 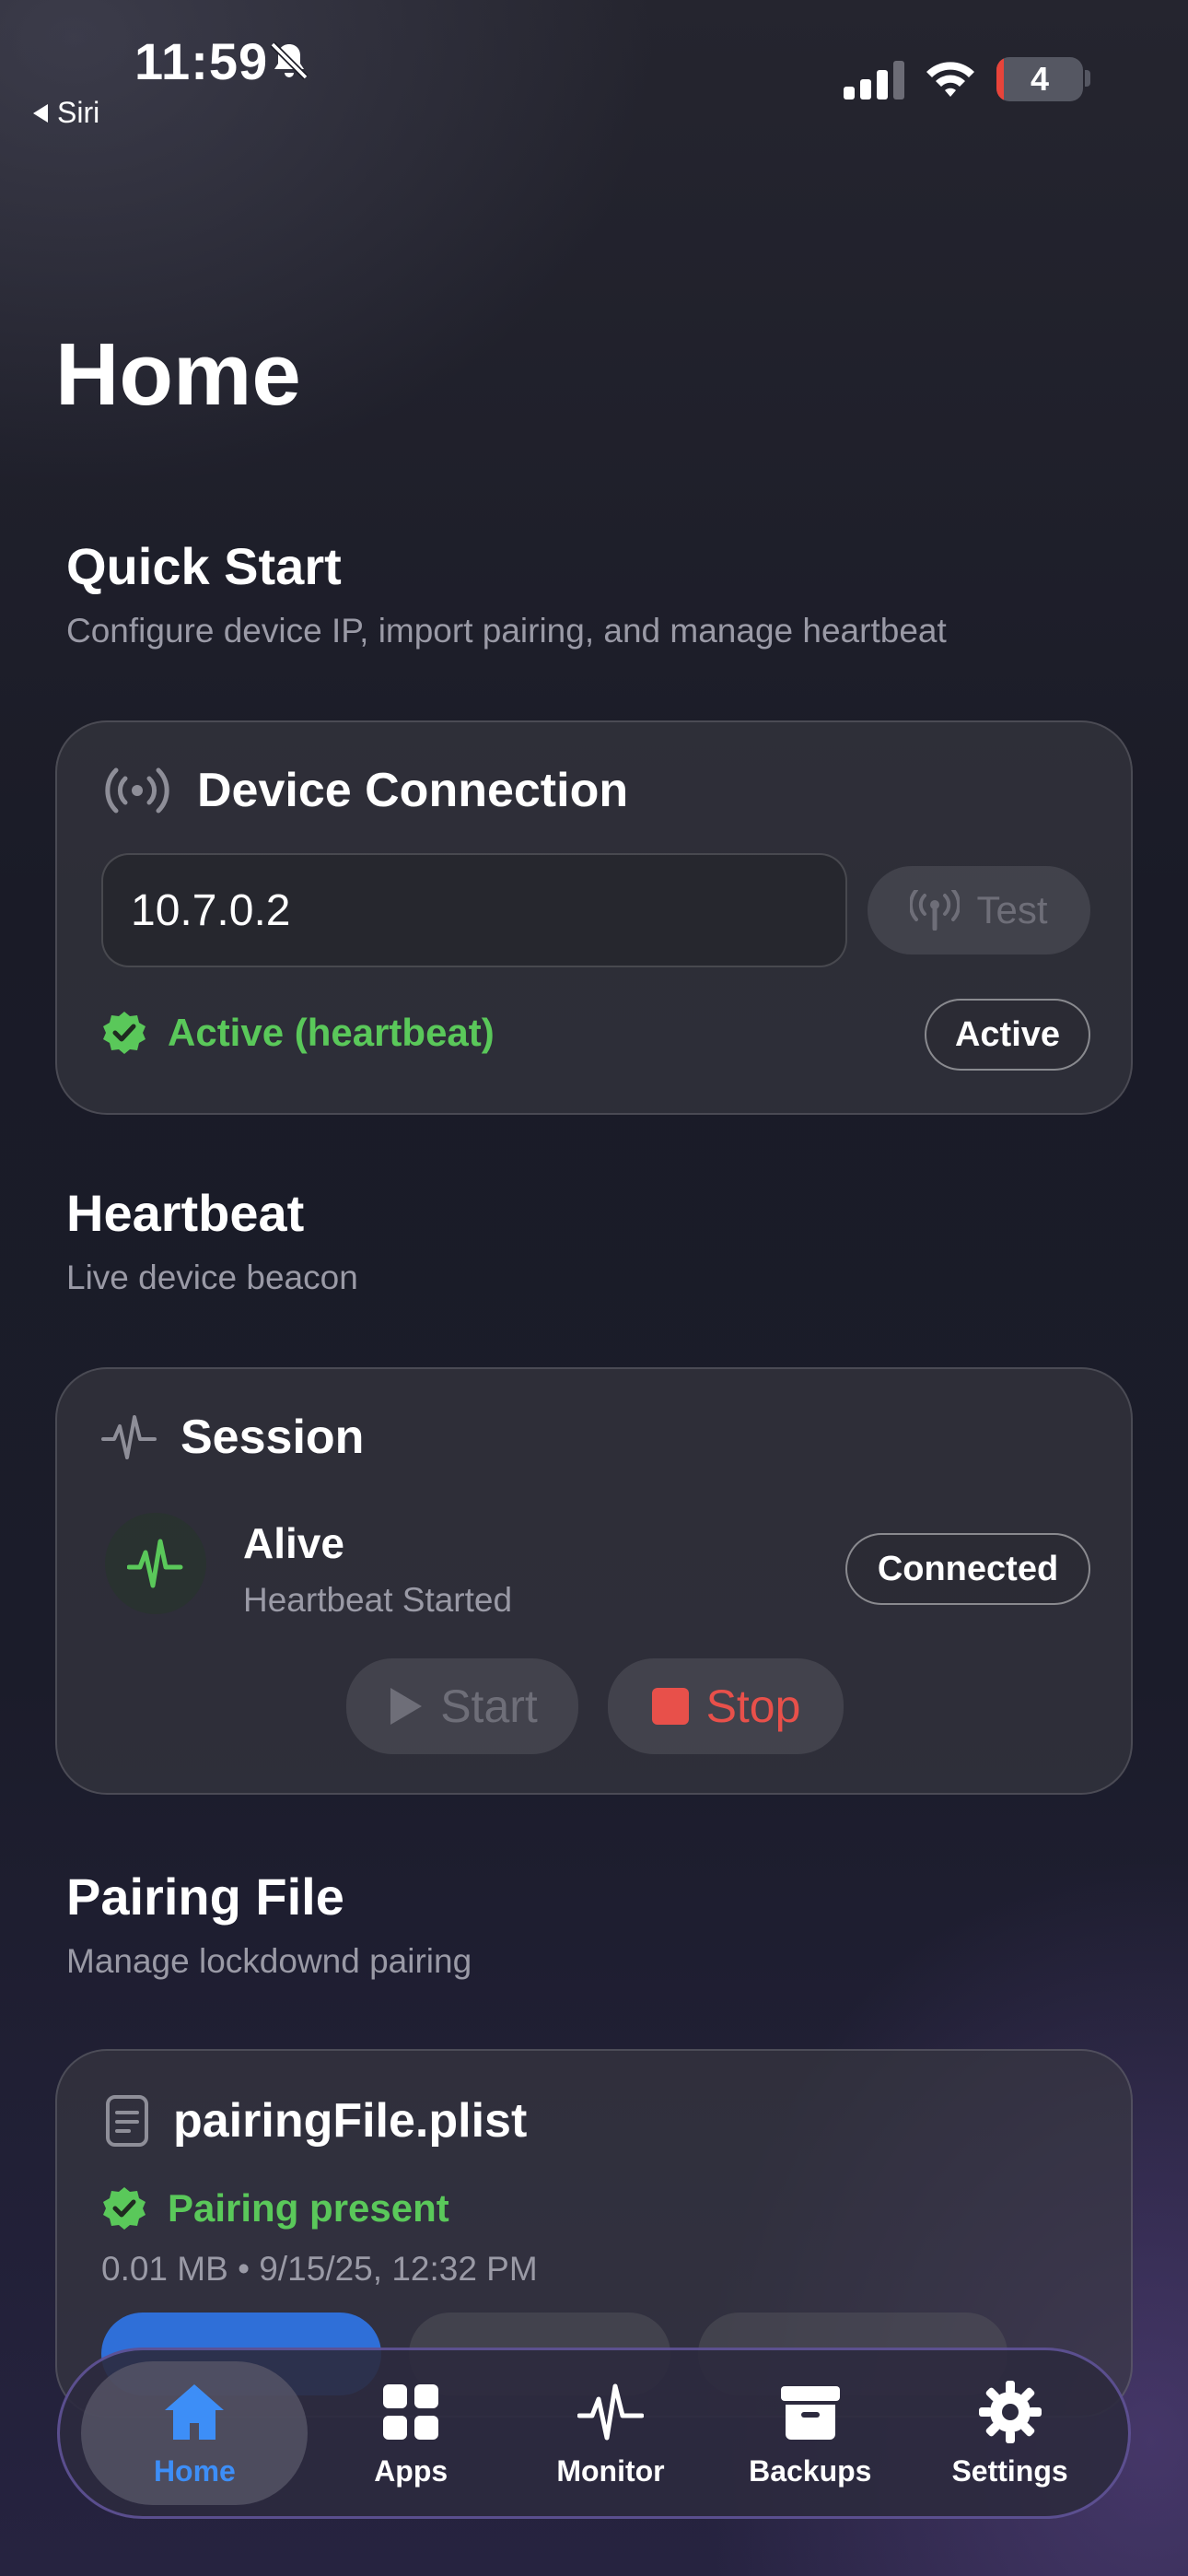 What do you see at coordinates (411, 2470) in the screenshot?
I see `tab-apps-label: Apps` at bounding box center [411, 2470].